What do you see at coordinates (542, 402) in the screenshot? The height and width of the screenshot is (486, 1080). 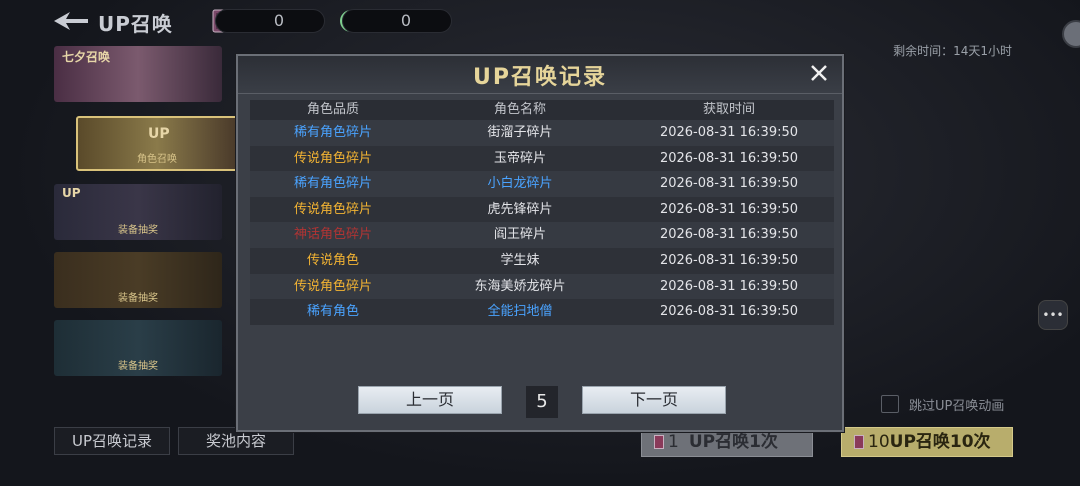 I see `page-number: 5` at bounding box center [542, 402].